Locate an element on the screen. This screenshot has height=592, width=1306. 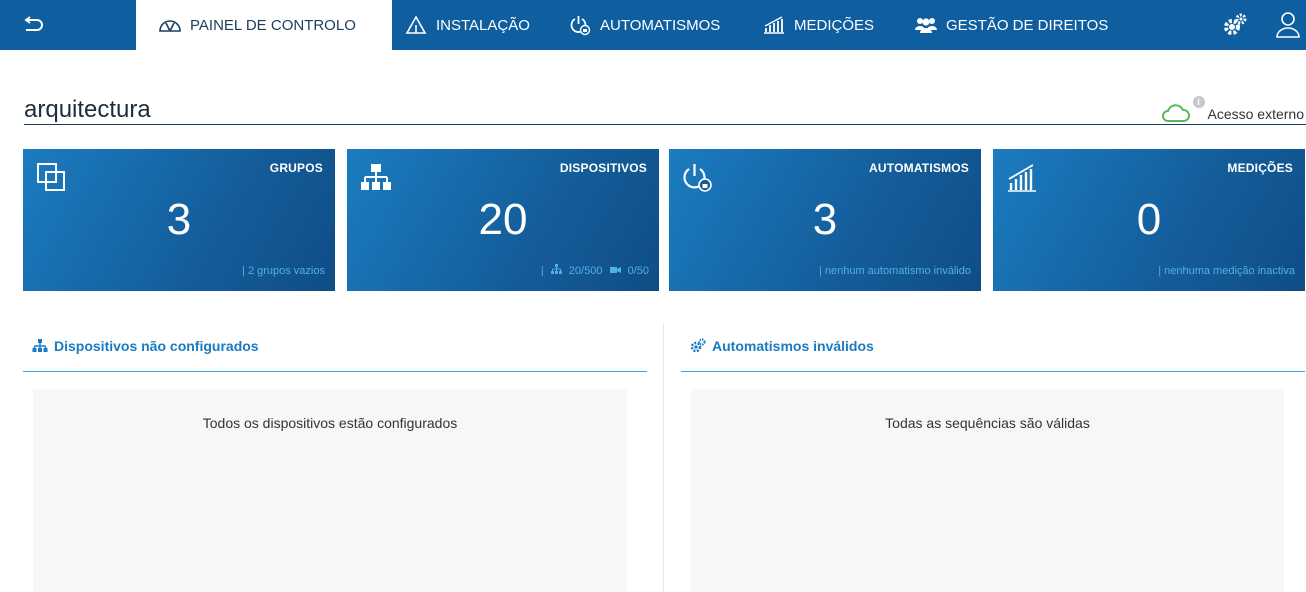
device-count: 20/500 is located at coordinates (585, 271).